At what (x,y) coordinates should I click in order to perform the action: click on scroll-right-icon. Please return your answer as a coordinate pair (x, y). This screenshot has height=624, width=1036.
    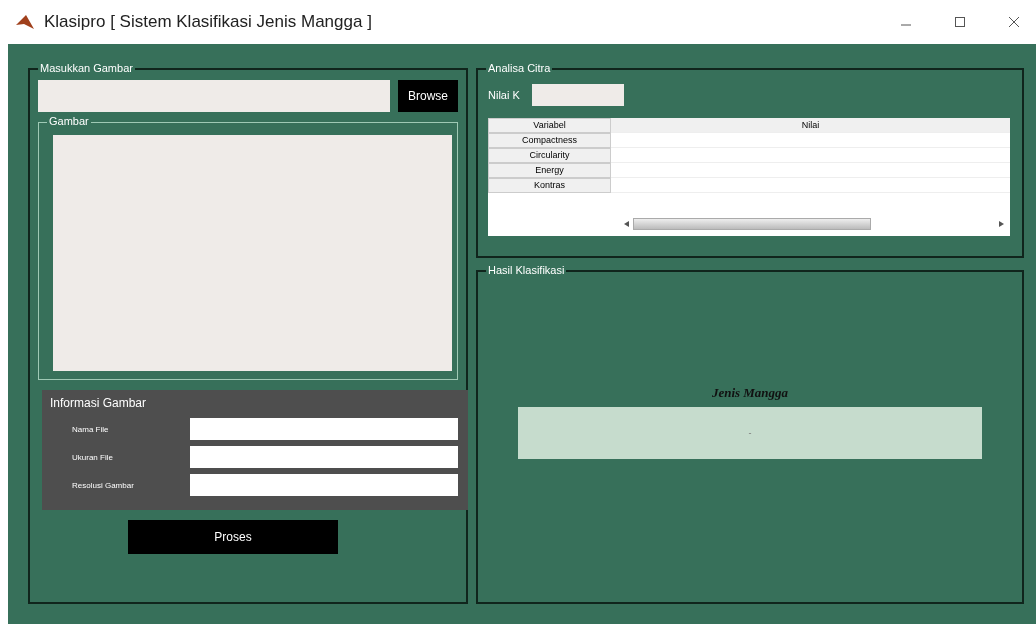
    Looking at the image, I should click on (1001, 224).